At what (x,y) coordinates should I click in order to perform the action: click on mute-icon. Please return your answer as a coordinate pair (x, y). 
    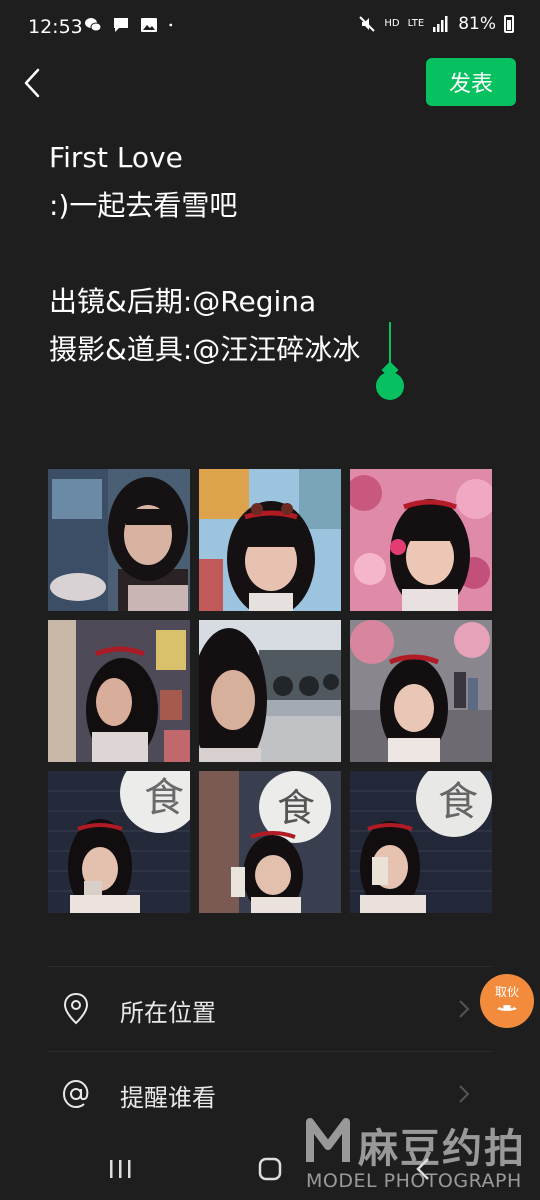
    Looking at the image, I should click on (367, 24).